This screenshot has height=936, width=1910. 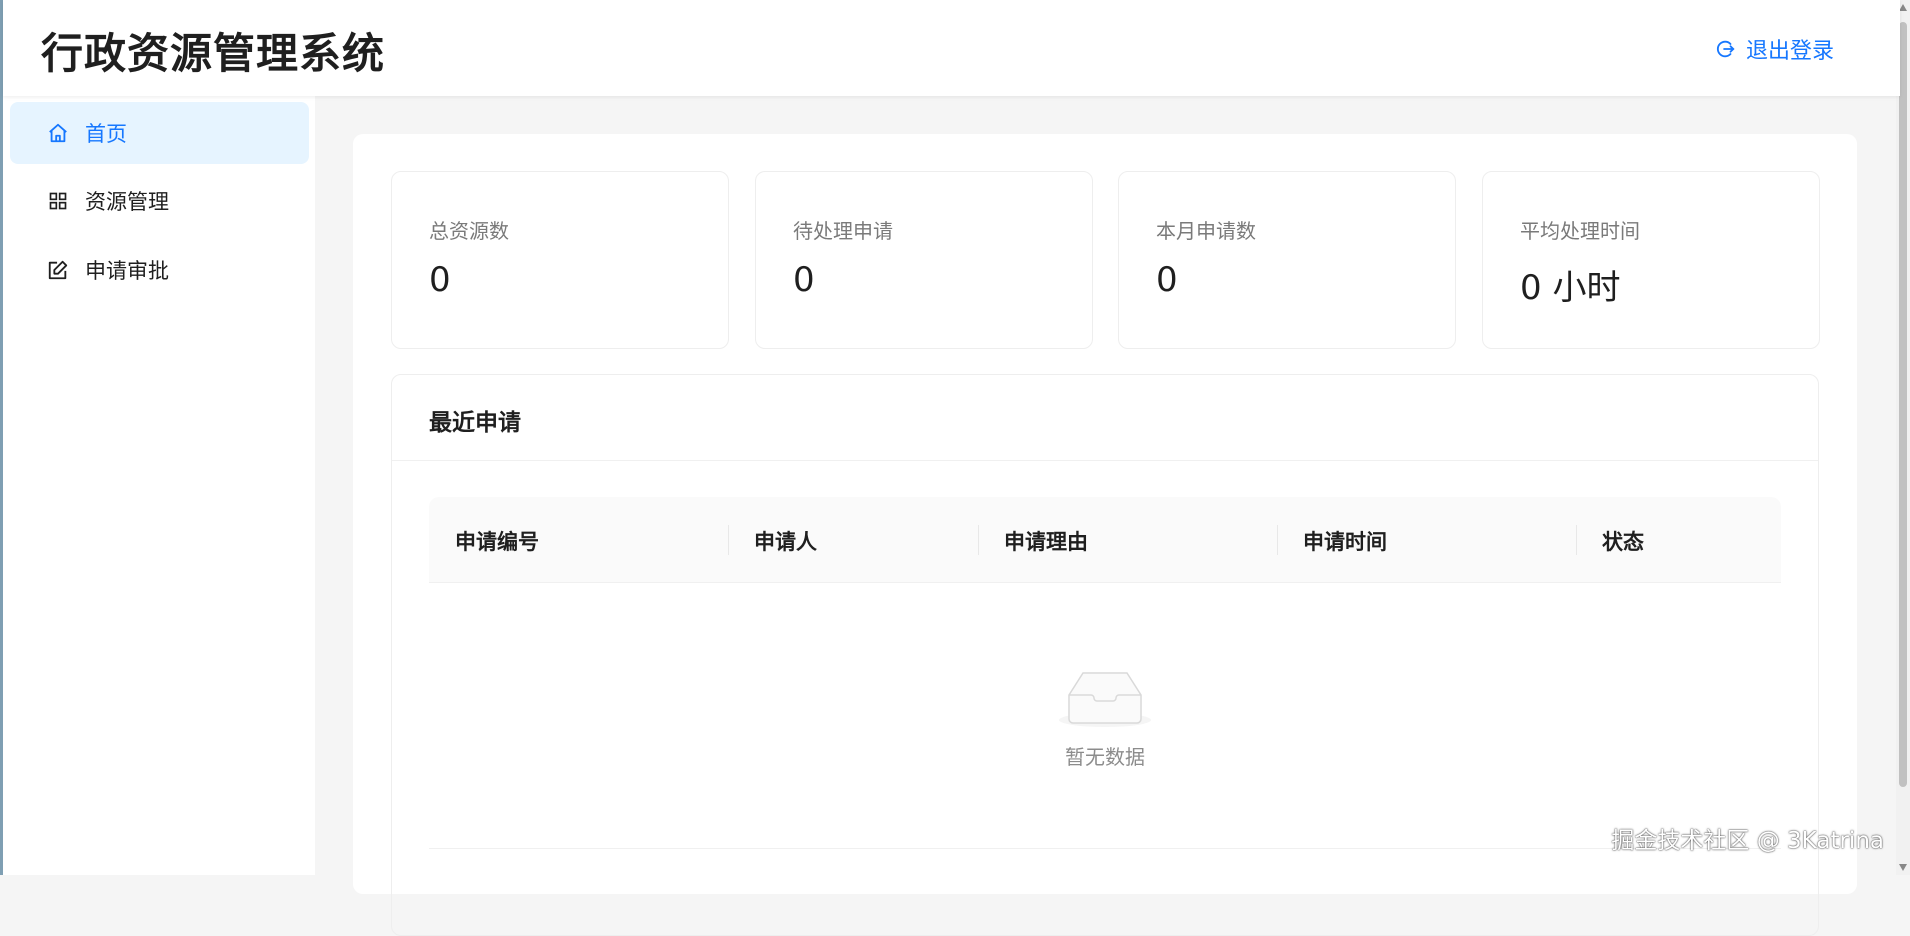 I want to click on sidebar-item-label: 申请审批, so click(x=127, y=271).